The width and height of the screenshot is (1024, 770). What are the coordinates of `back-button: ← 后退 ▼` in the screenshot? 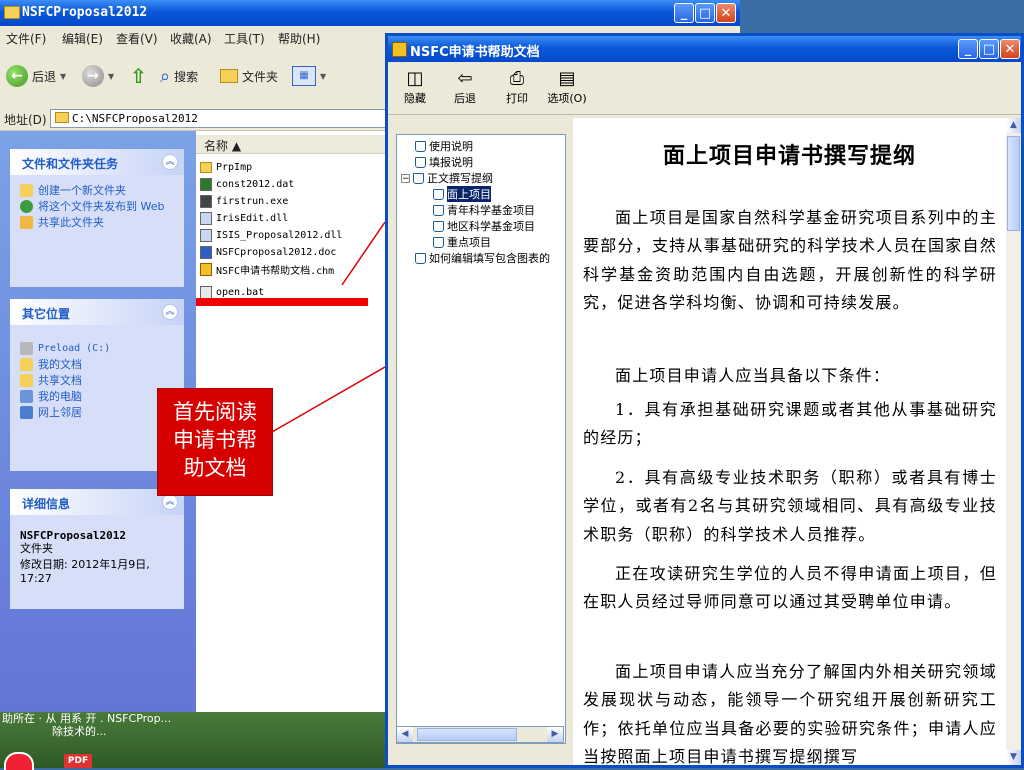 It's located at (36, 76).